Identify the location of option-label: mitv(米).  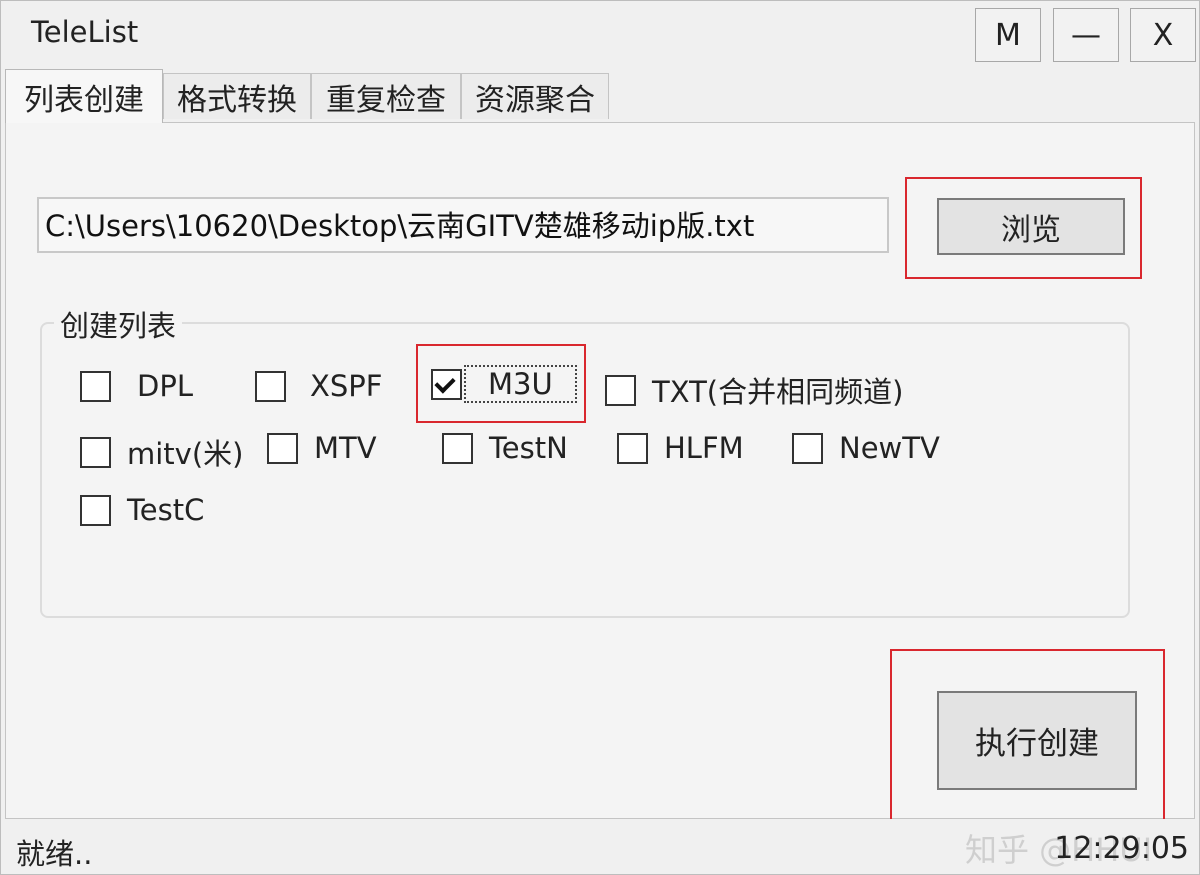
(185, 454).